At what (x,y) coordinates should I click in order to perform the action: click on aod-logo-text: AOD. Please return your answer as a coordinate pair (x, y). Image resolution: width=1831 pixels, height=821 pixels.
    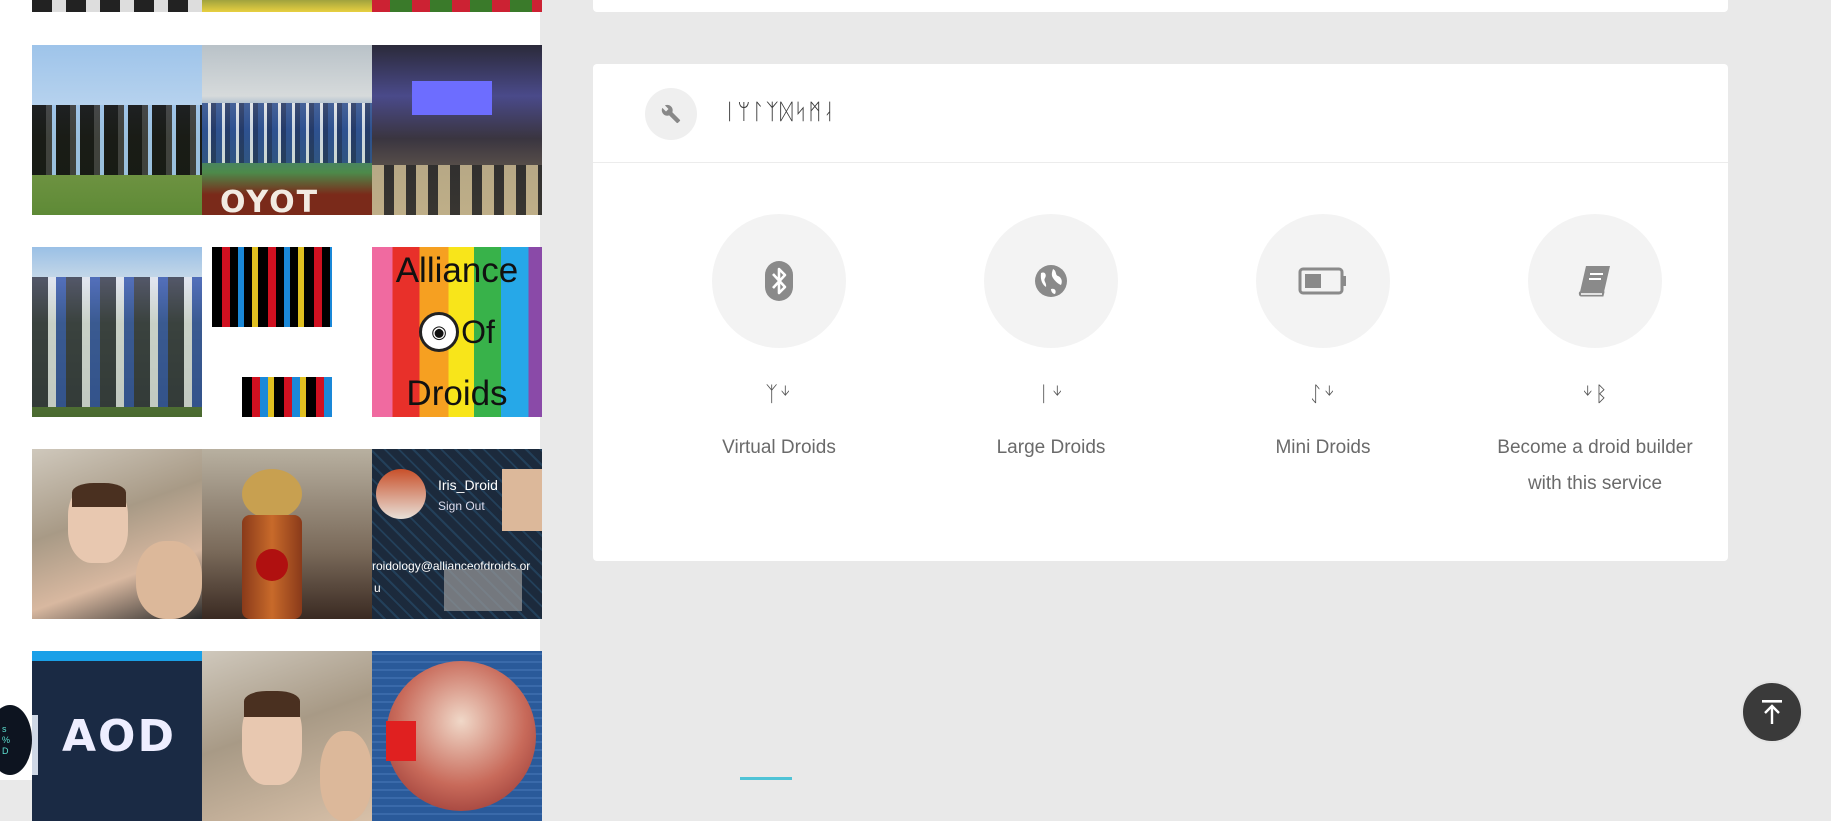
    Looking at the image, I should click on (119, 736).